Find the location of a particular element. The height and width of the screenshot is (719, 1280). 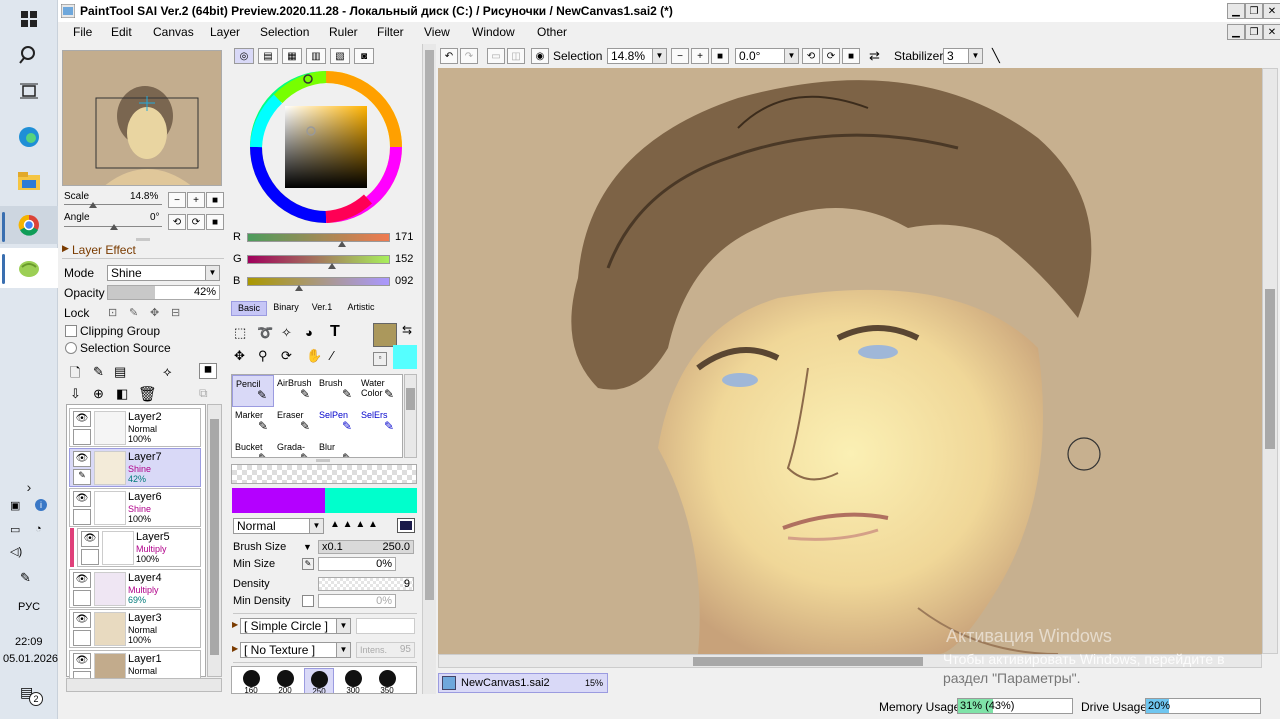

texture-intensity: Intens. 95 is located at coordinates (385, 650).